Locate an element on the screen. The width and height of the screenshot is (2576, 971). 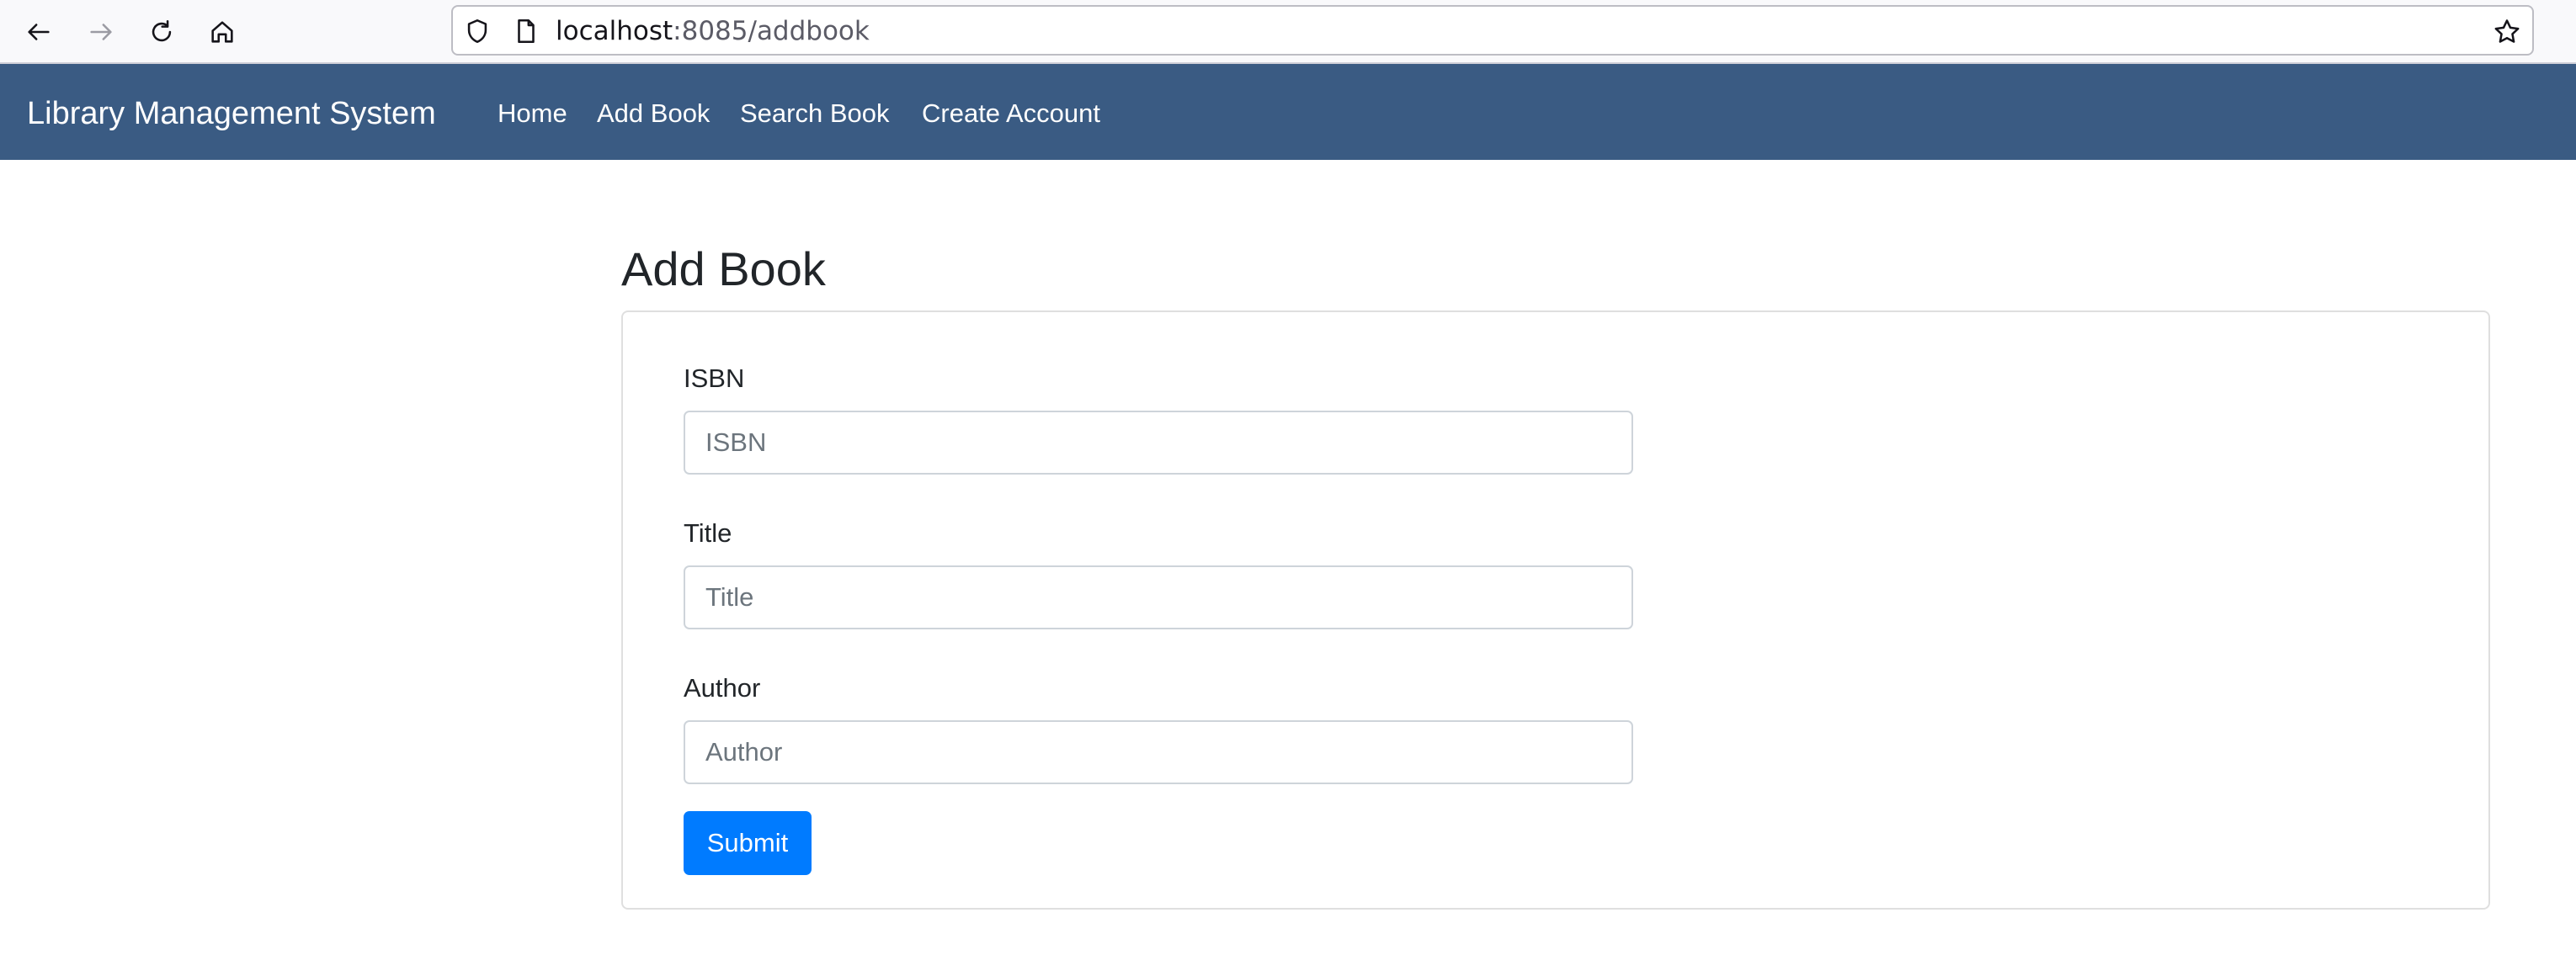
url-host: localhost is located at coordinates (615, 31).